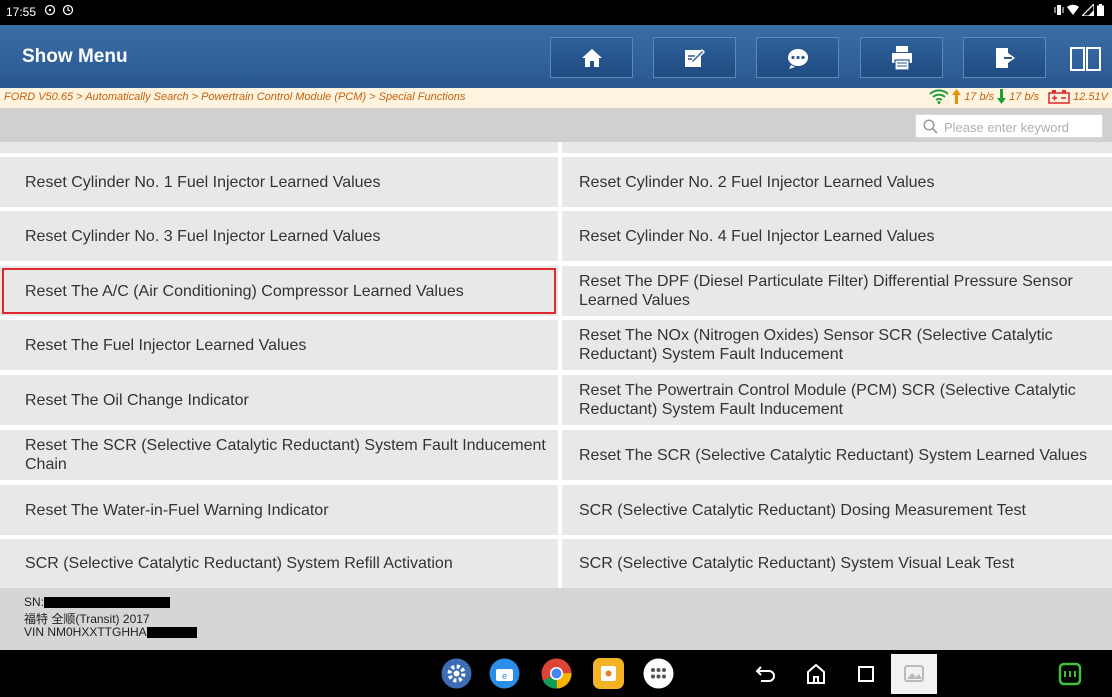 This screenshot has width=1112, height=697. What do you see at coordinates (658, 673) in the screenshot?
I see `app-drawer-icon` at bounding box center [658, 673].